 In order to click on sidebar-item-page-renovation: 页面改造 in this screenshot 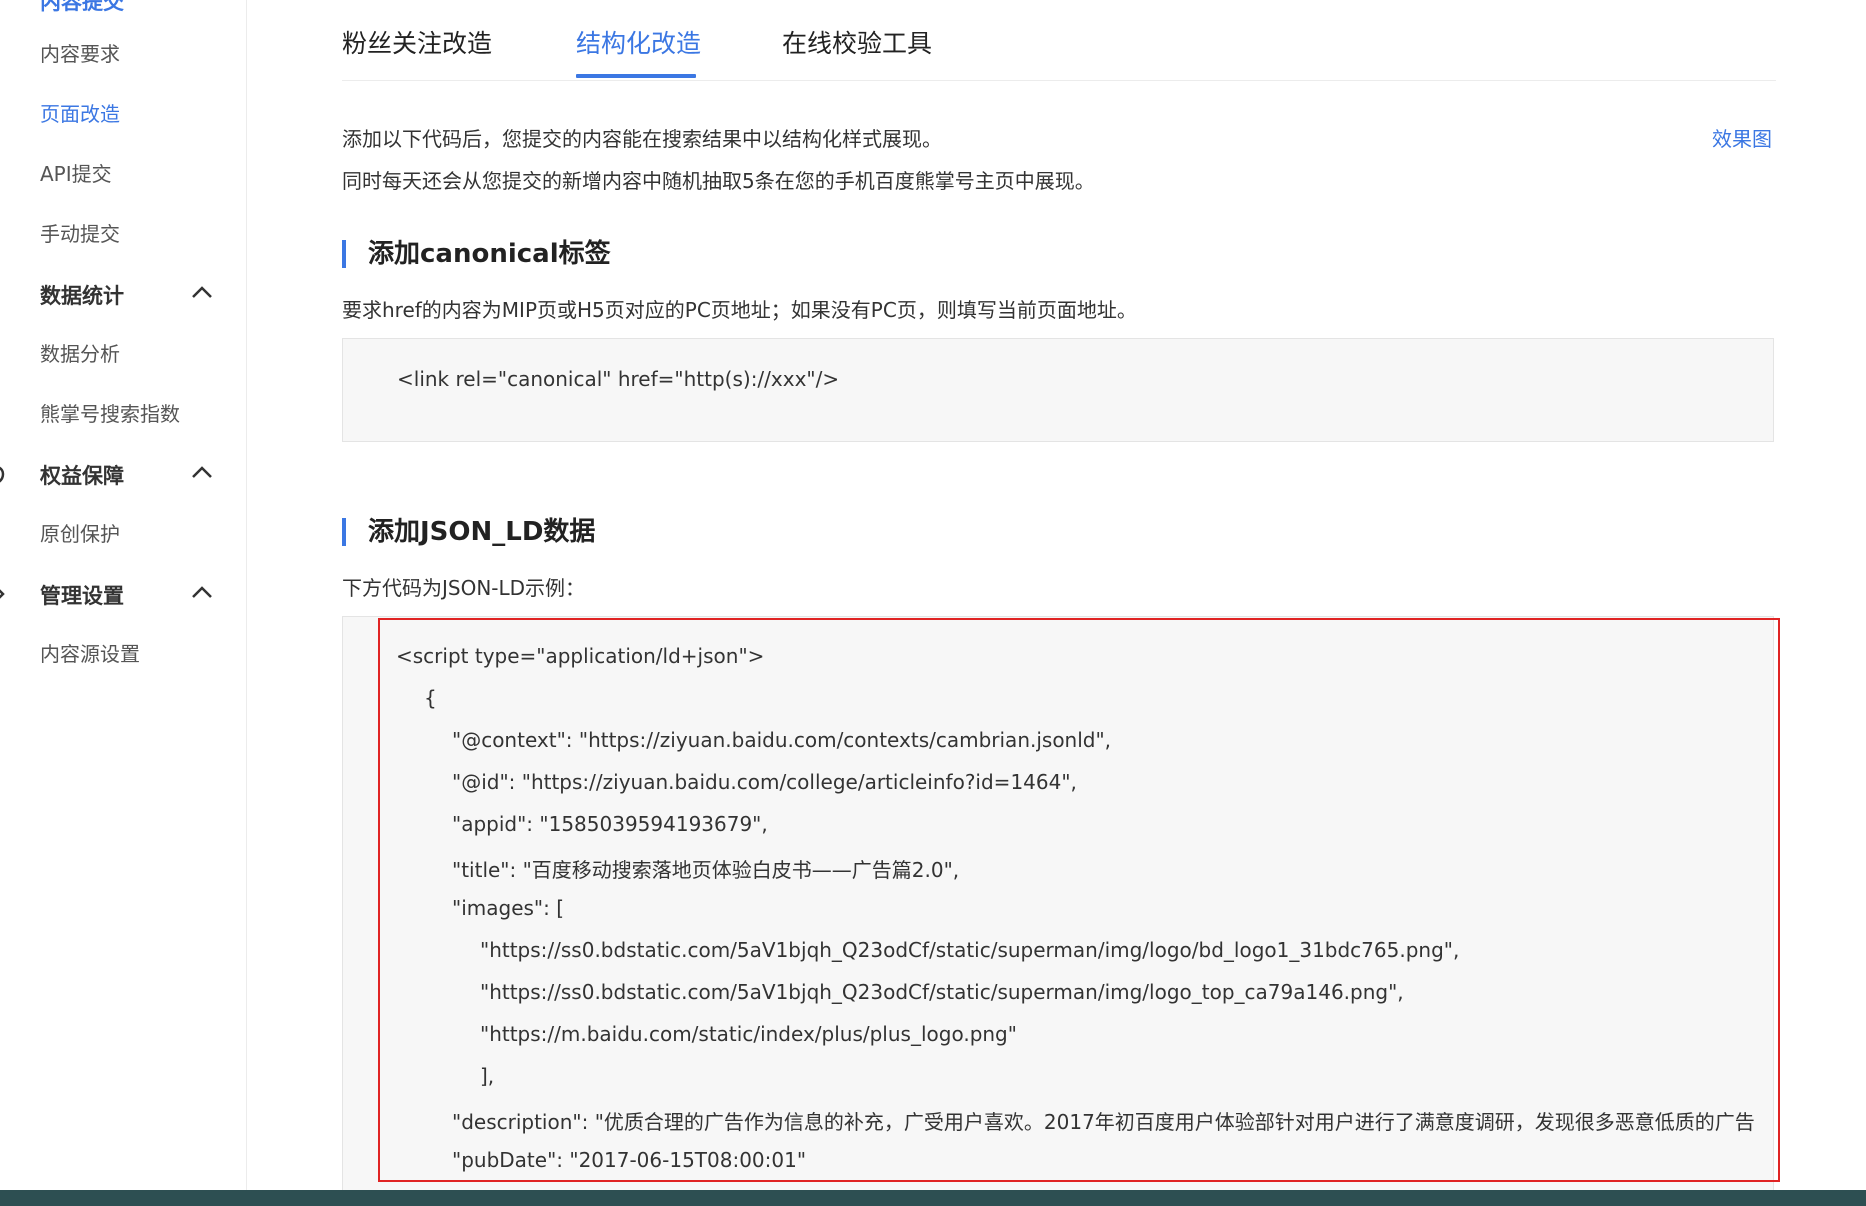, I will do `click(80, 112)`.